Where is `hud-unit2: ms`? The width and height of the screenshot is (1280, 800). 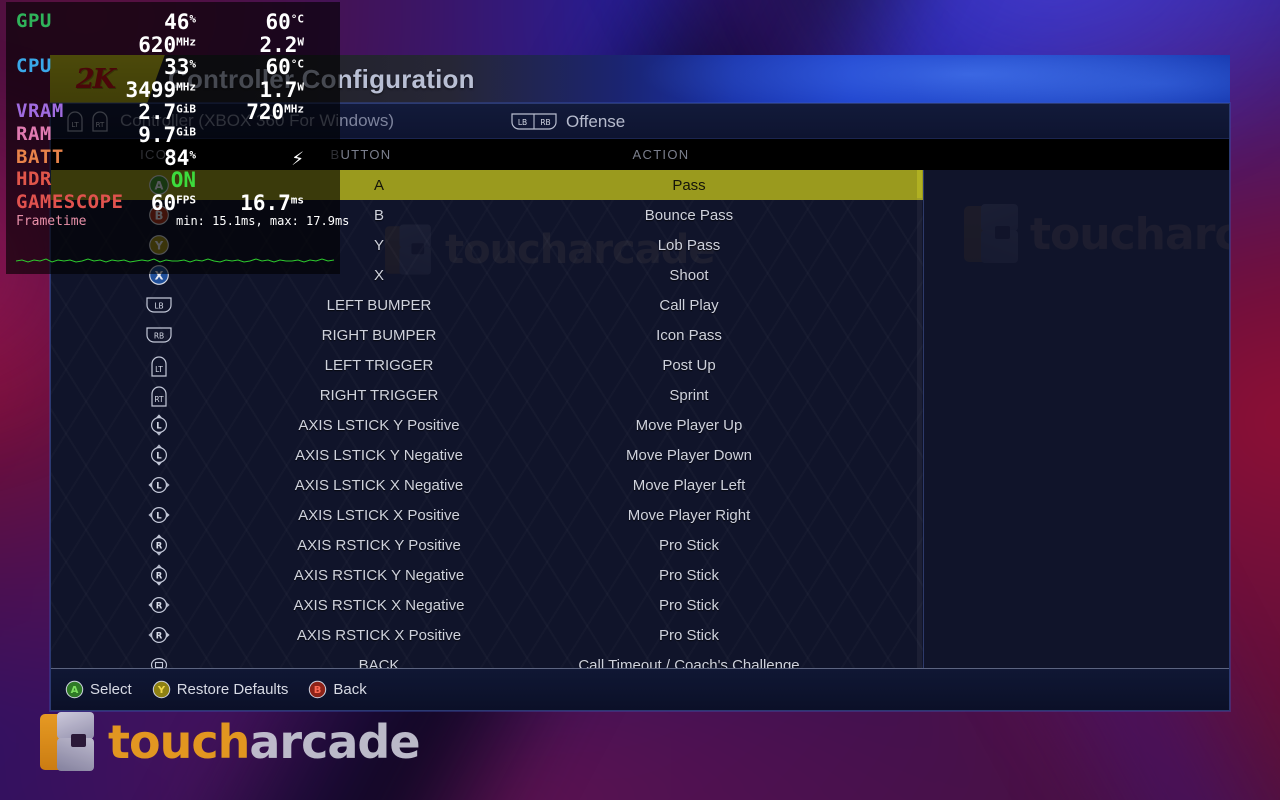 hud-unit2: ms is located at coordinates (297, 200).